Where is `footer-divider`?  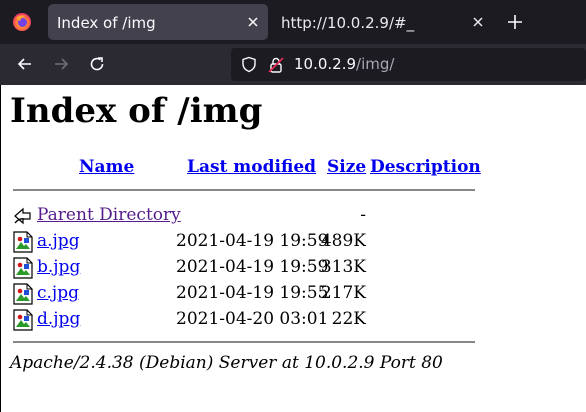 footer-divider is located at coordinates (244, 342).